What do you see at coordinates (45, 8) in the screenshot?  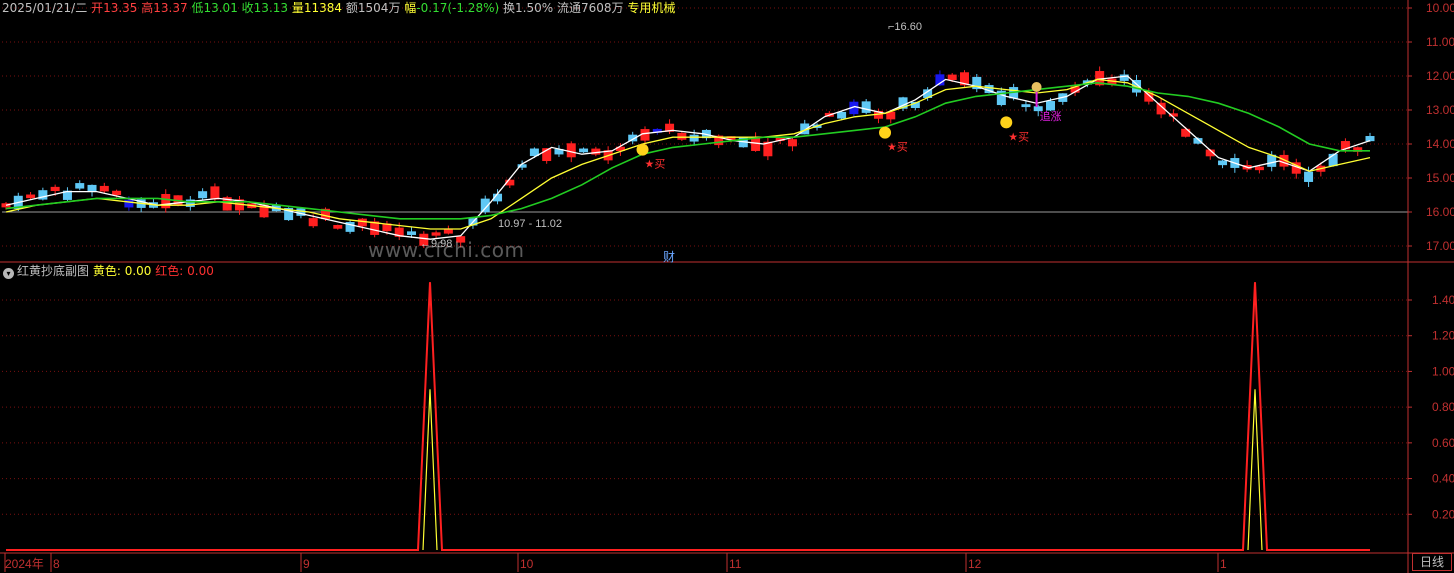 I see `quote-date: 2025/01/21/二` at bounding box center [45, 8].